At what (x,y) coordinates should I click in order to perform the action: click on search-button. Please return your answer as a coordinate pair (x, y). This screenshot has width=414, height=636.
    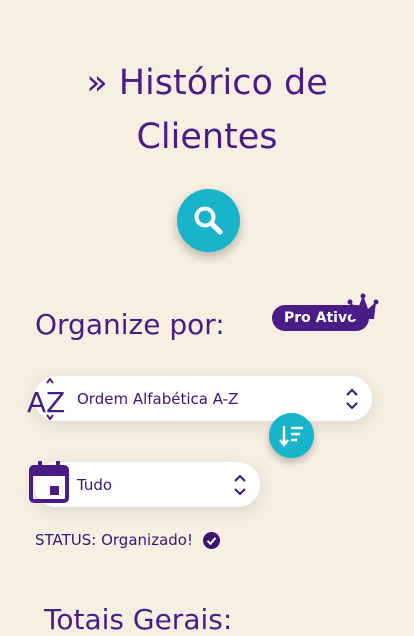
    Looking at the image, I should click on (208, 220).